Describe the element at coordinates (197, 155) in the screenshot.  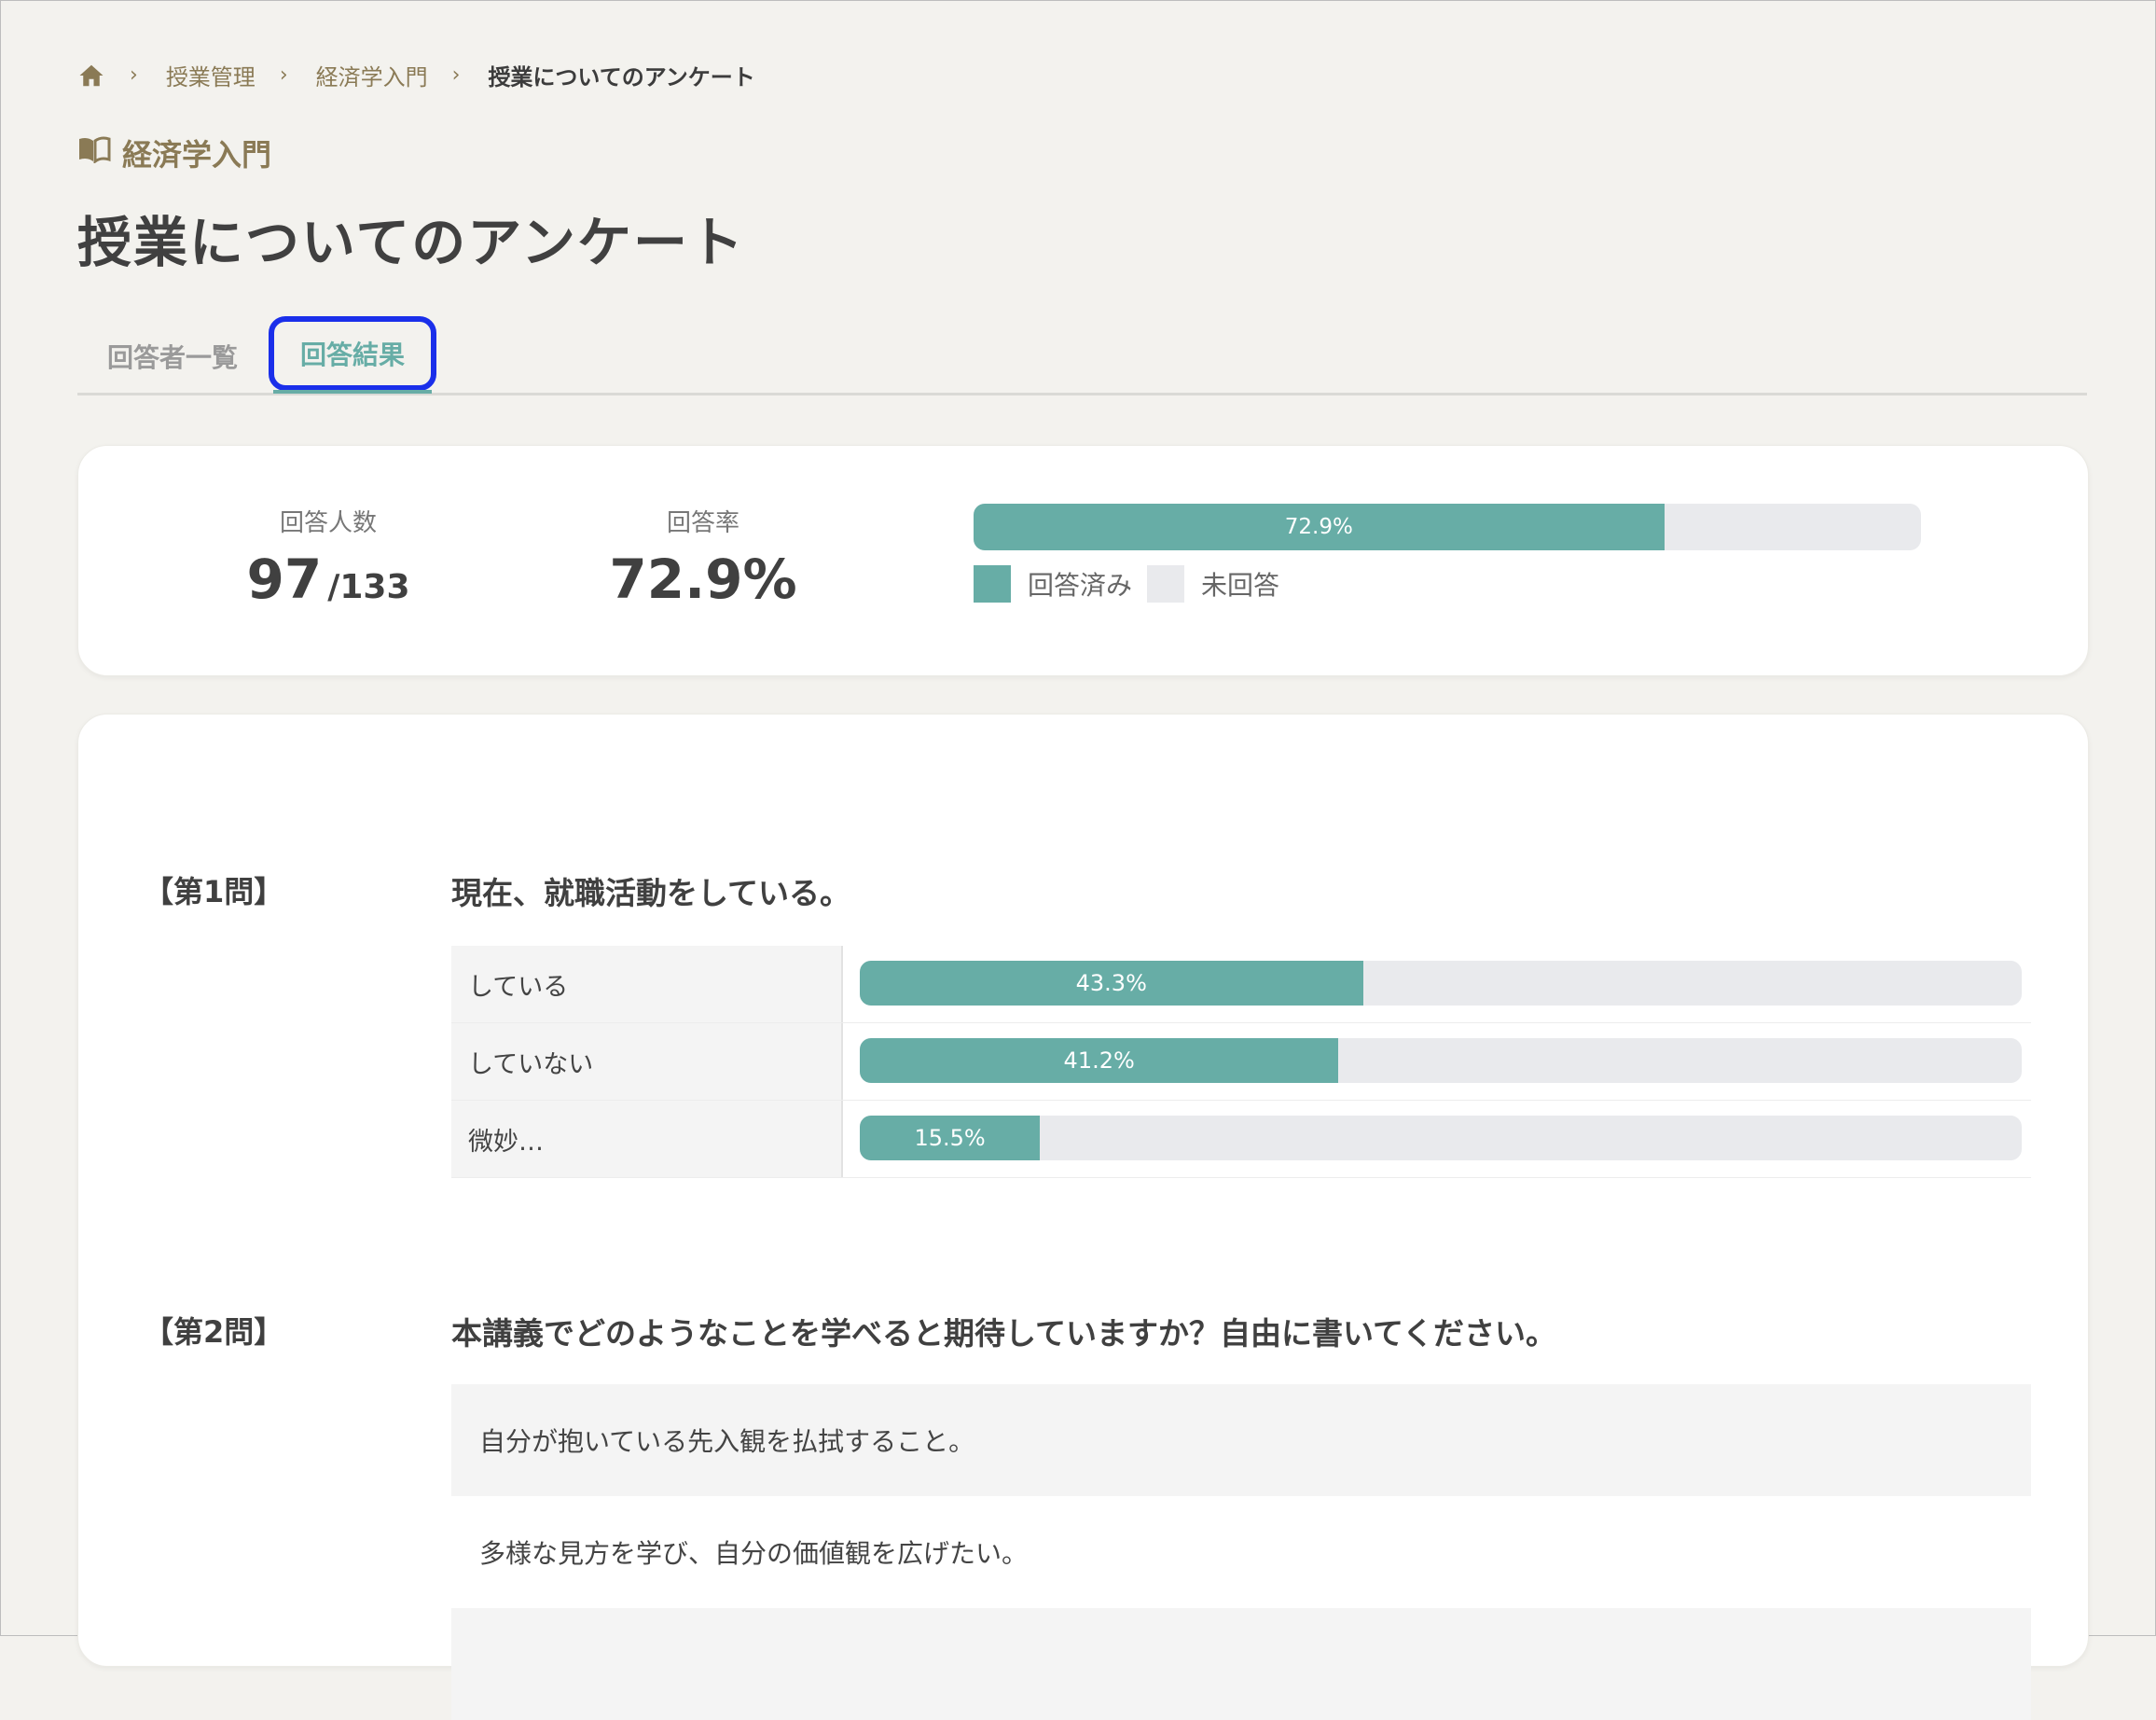
I see `course-title: 経済学入門` at that location.